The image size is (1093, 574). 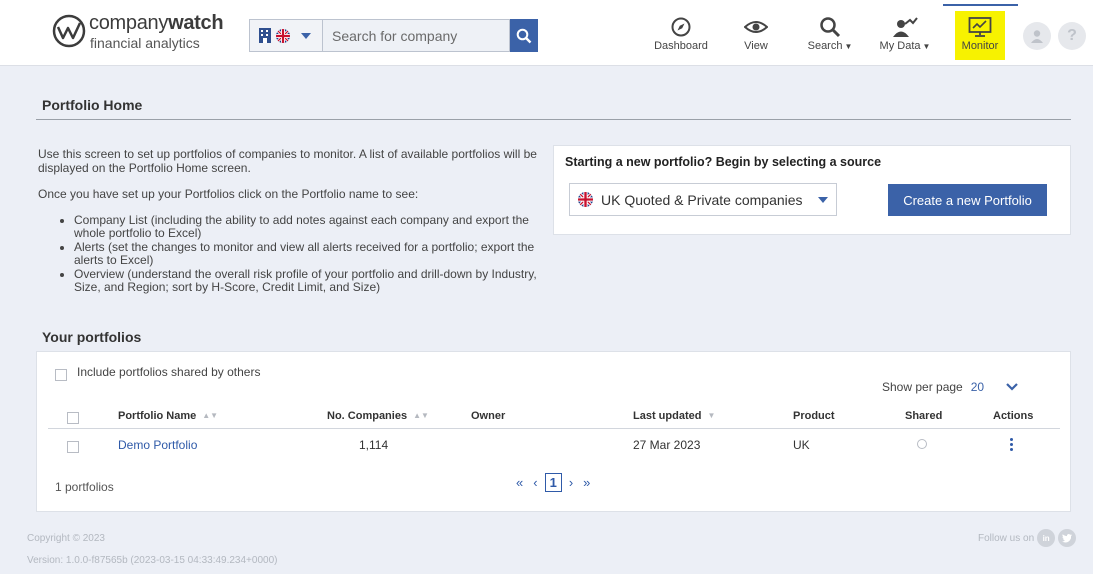 I want to click on company-search, so click(x=393, y=35).